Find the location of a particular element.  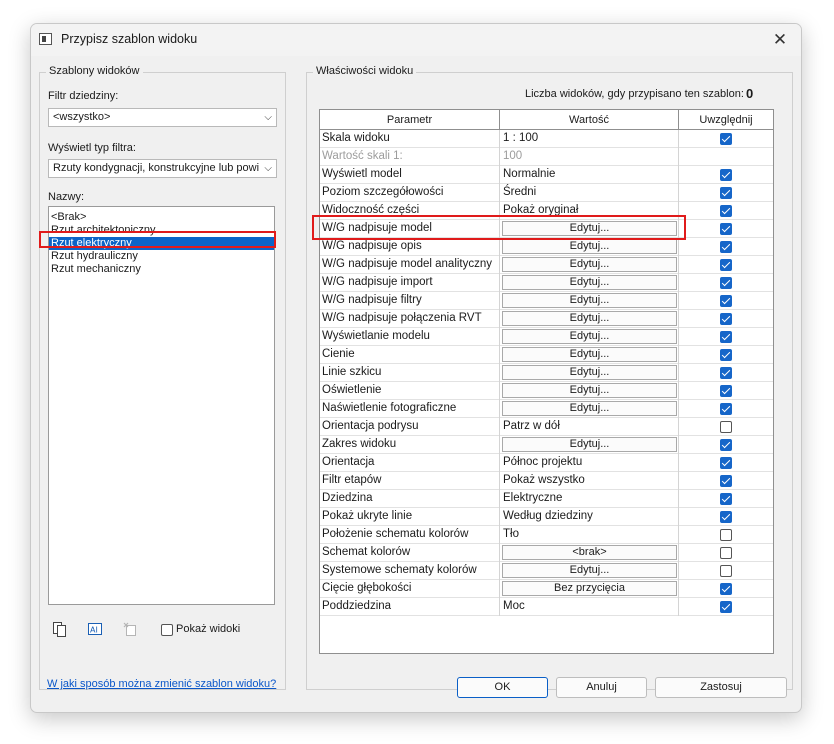

property-value-cell: Tło is located at coordinates (589, 535).